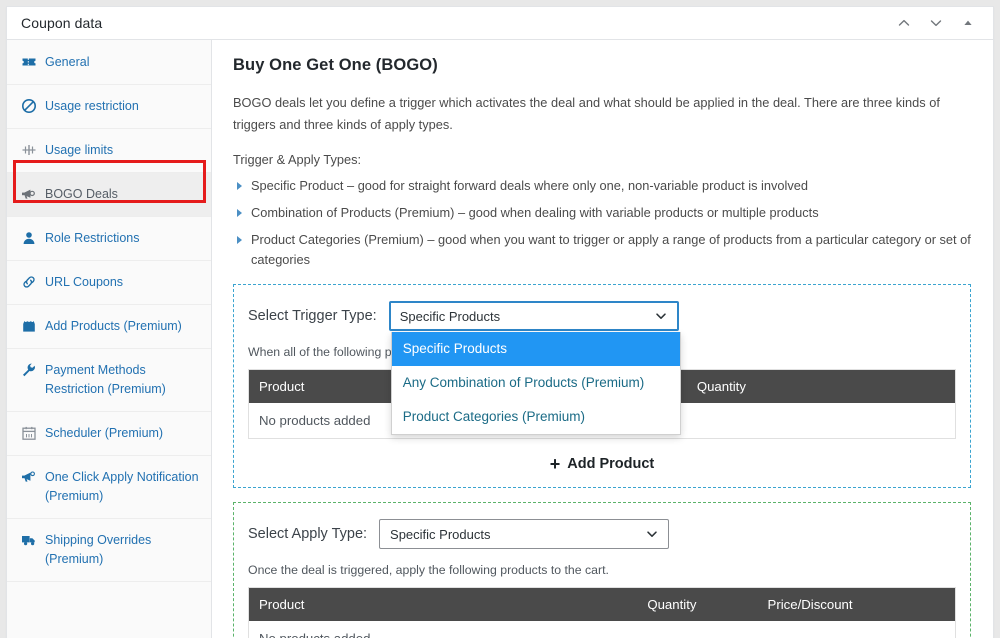 The width and height of the screenshot is (1000, 638). I want to click on wrench-icon, so click(33, 369).